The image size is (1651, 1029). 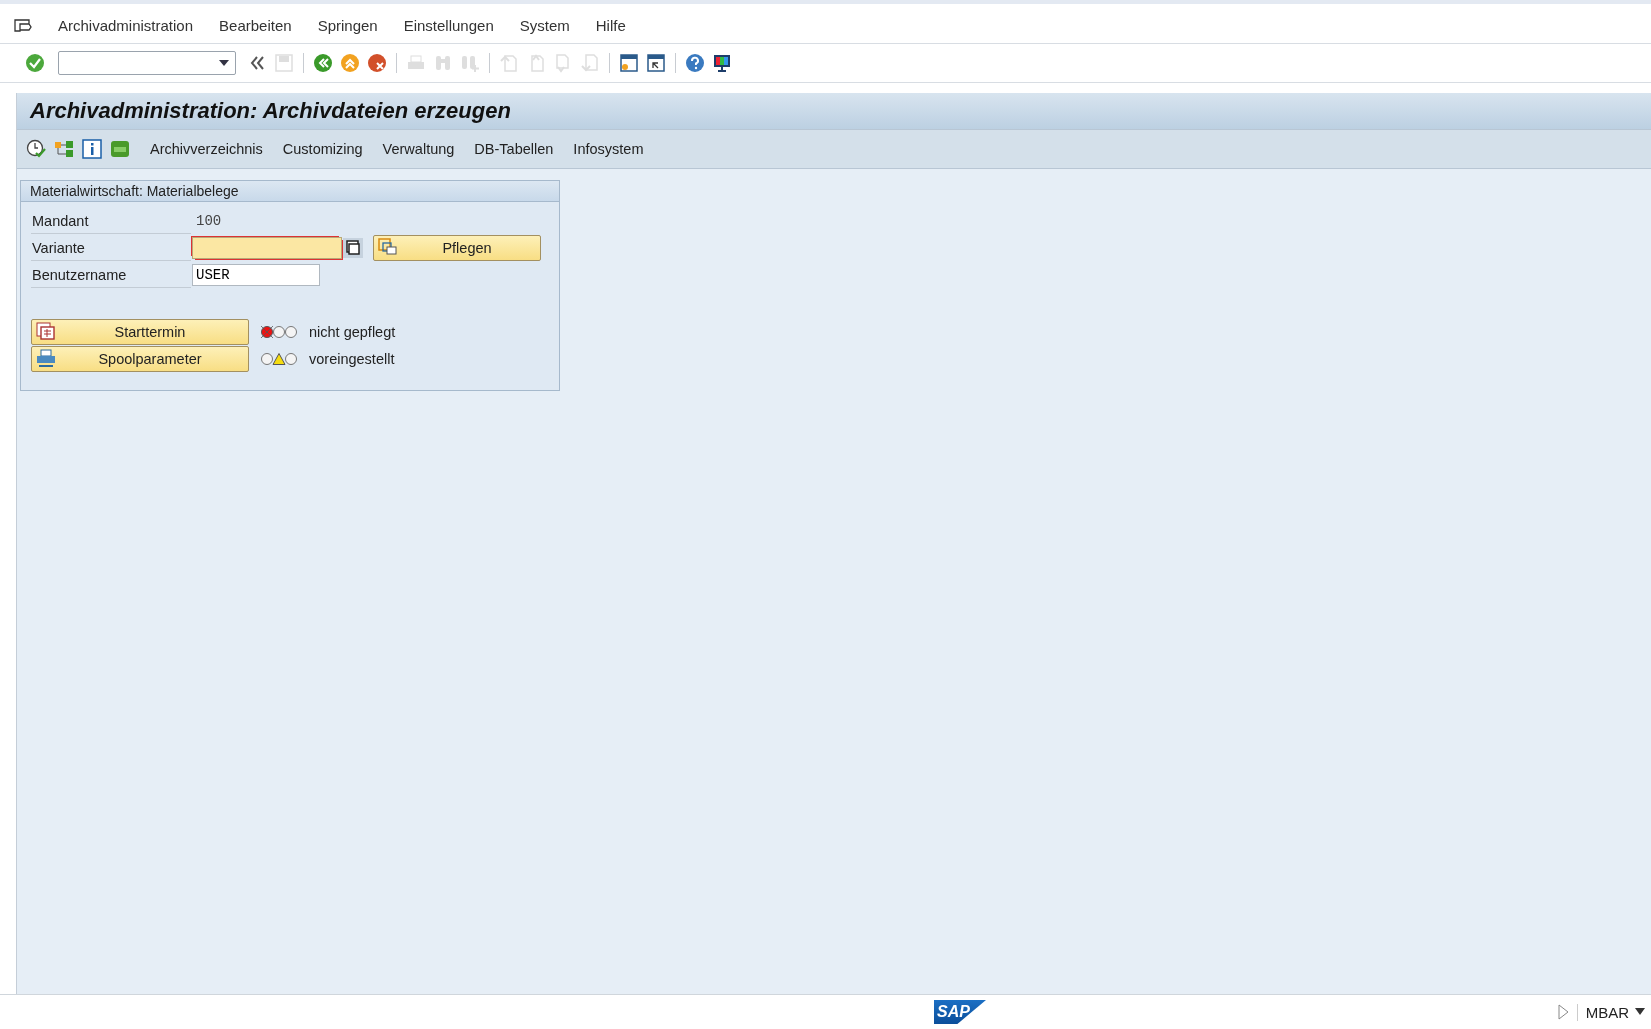 What do you see at coordinates (695, 63) in the screenshot?
I see `help-icon` at bounding box center [695, 63].